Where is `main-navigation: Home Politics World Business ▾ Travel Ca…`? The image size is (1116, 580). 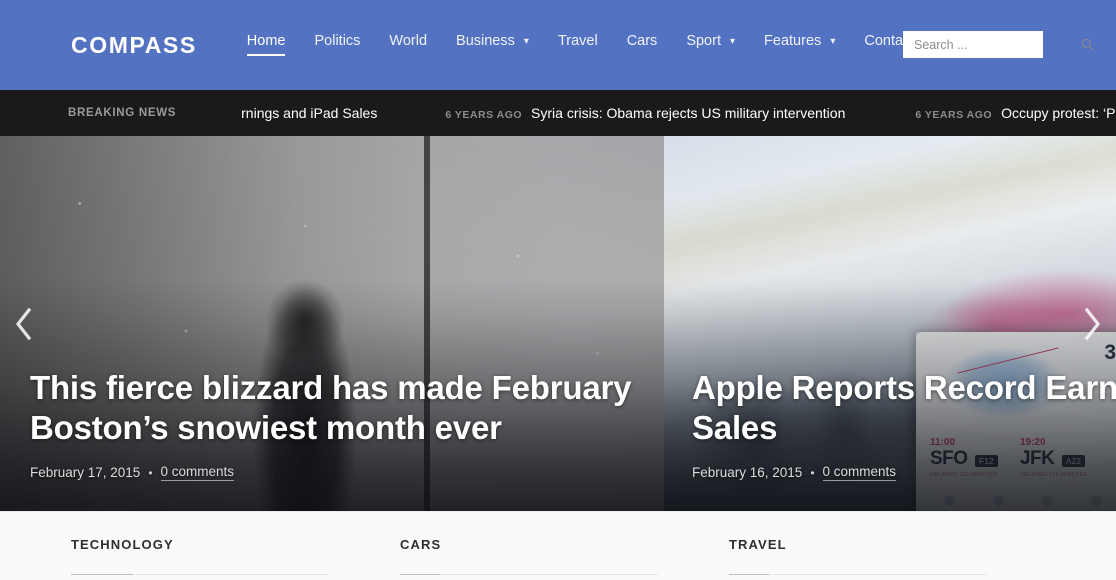 main-navigation: Home Politics World Business ▾ Travel Ca… is located at coordinates (595, 45).